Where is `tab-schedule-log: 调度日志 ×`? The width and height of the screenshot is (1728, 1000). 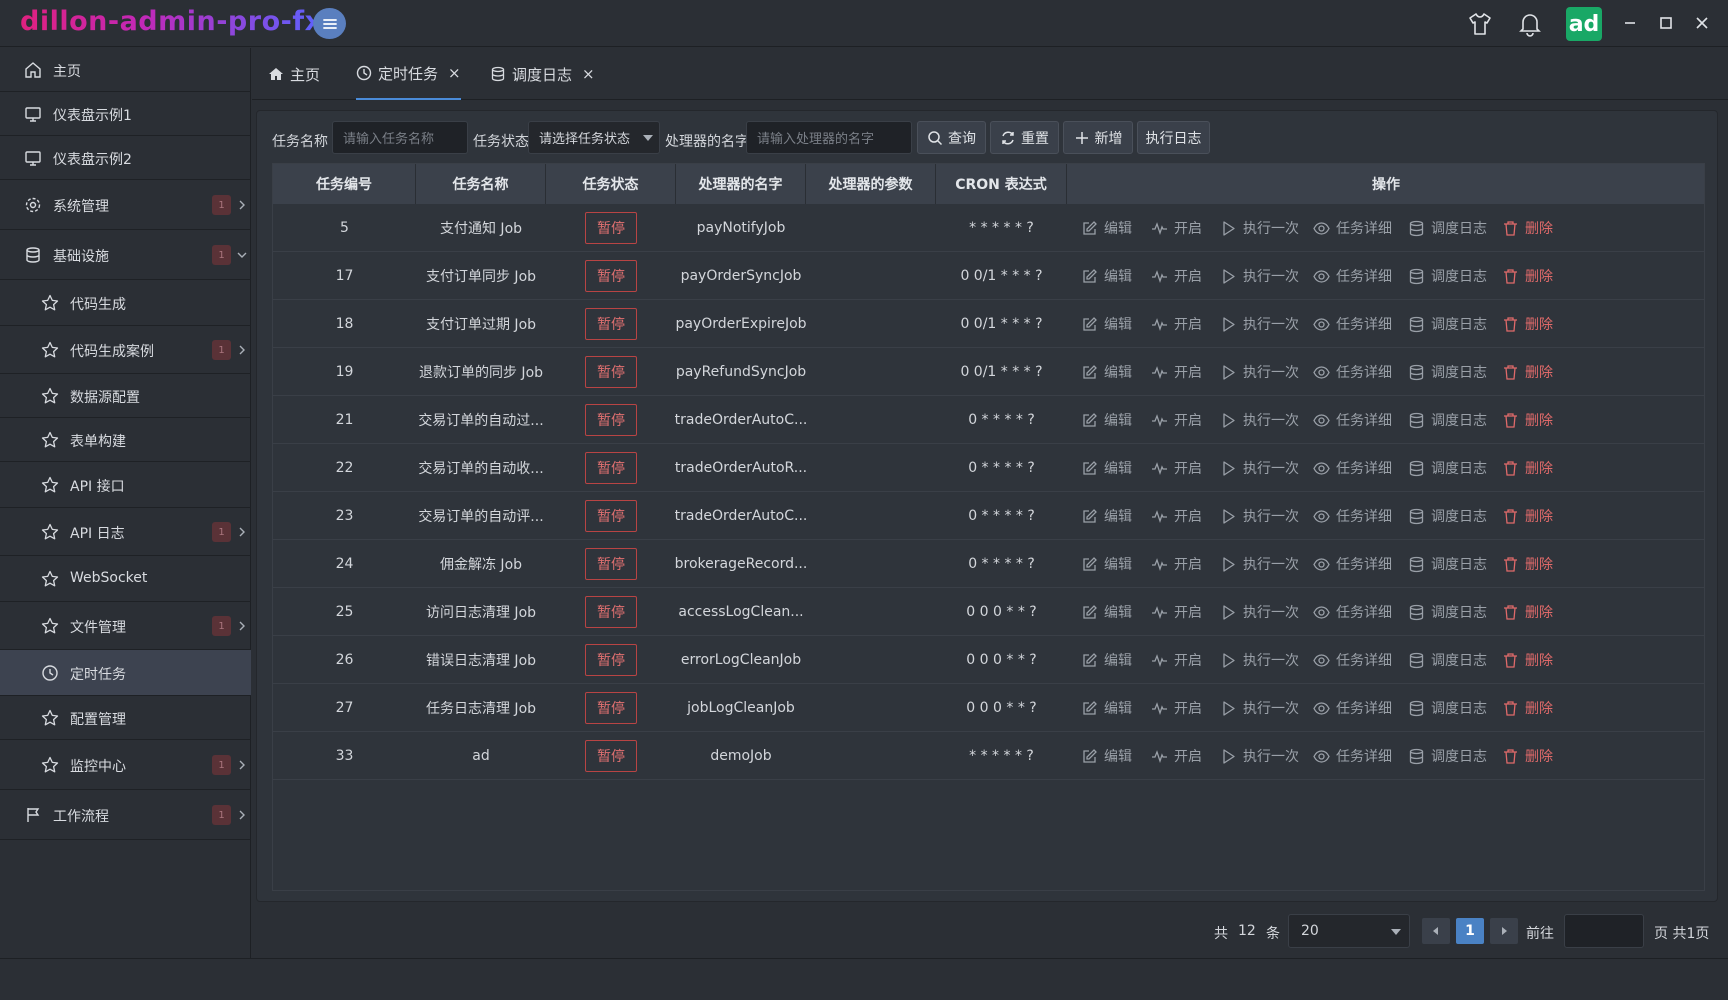
tab-schedule-log: 调度日志 × is located at coordinates (542, 74).